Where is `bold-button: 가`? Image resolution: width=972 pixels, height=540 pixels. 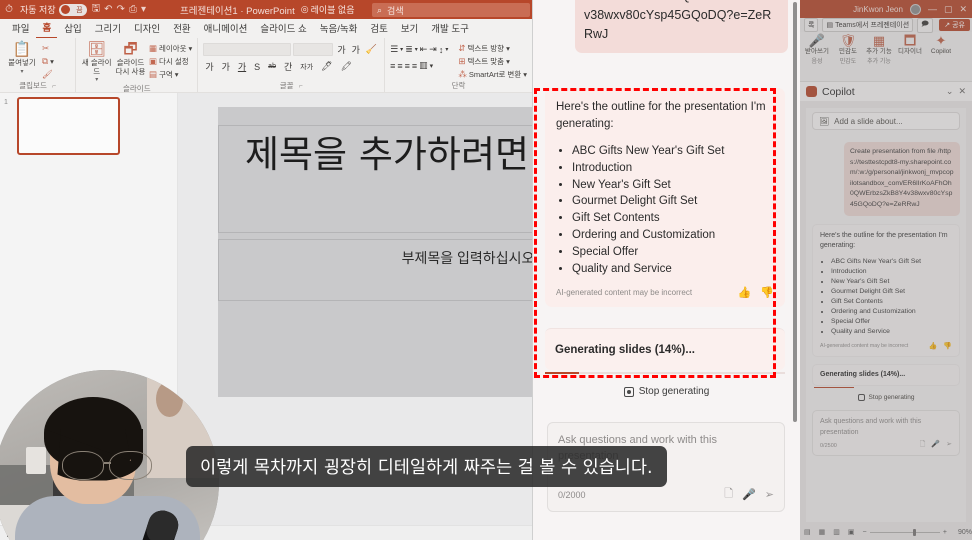 bold-button: 가 is located at coordinates (209, 66).